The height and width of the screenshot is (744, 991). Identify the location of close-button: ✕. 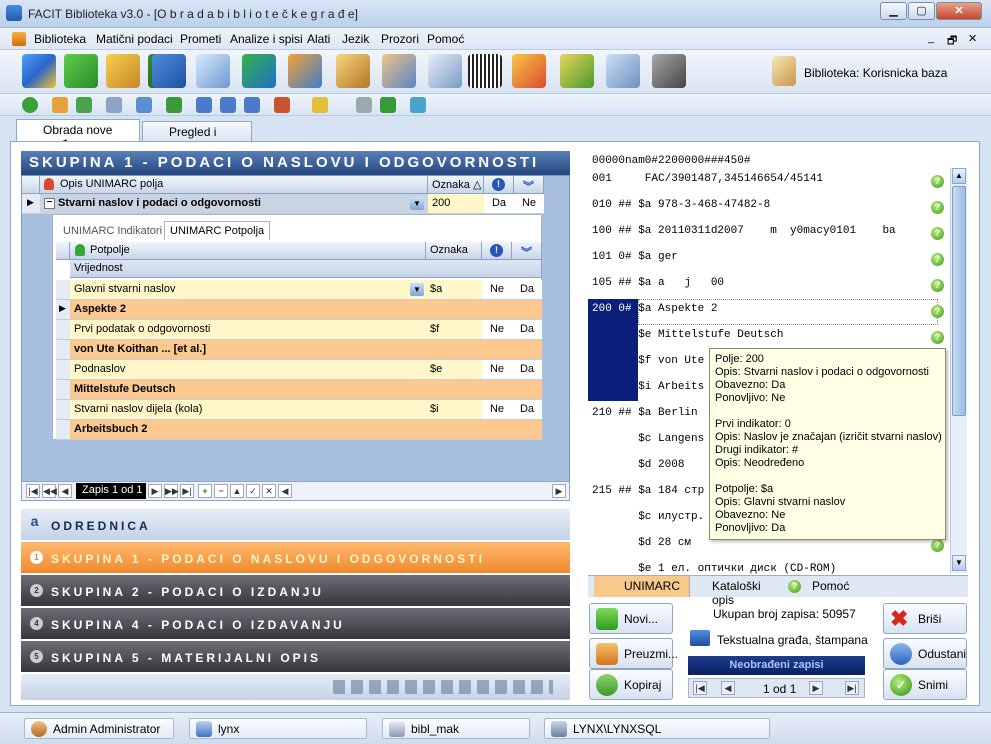
(959, 11).